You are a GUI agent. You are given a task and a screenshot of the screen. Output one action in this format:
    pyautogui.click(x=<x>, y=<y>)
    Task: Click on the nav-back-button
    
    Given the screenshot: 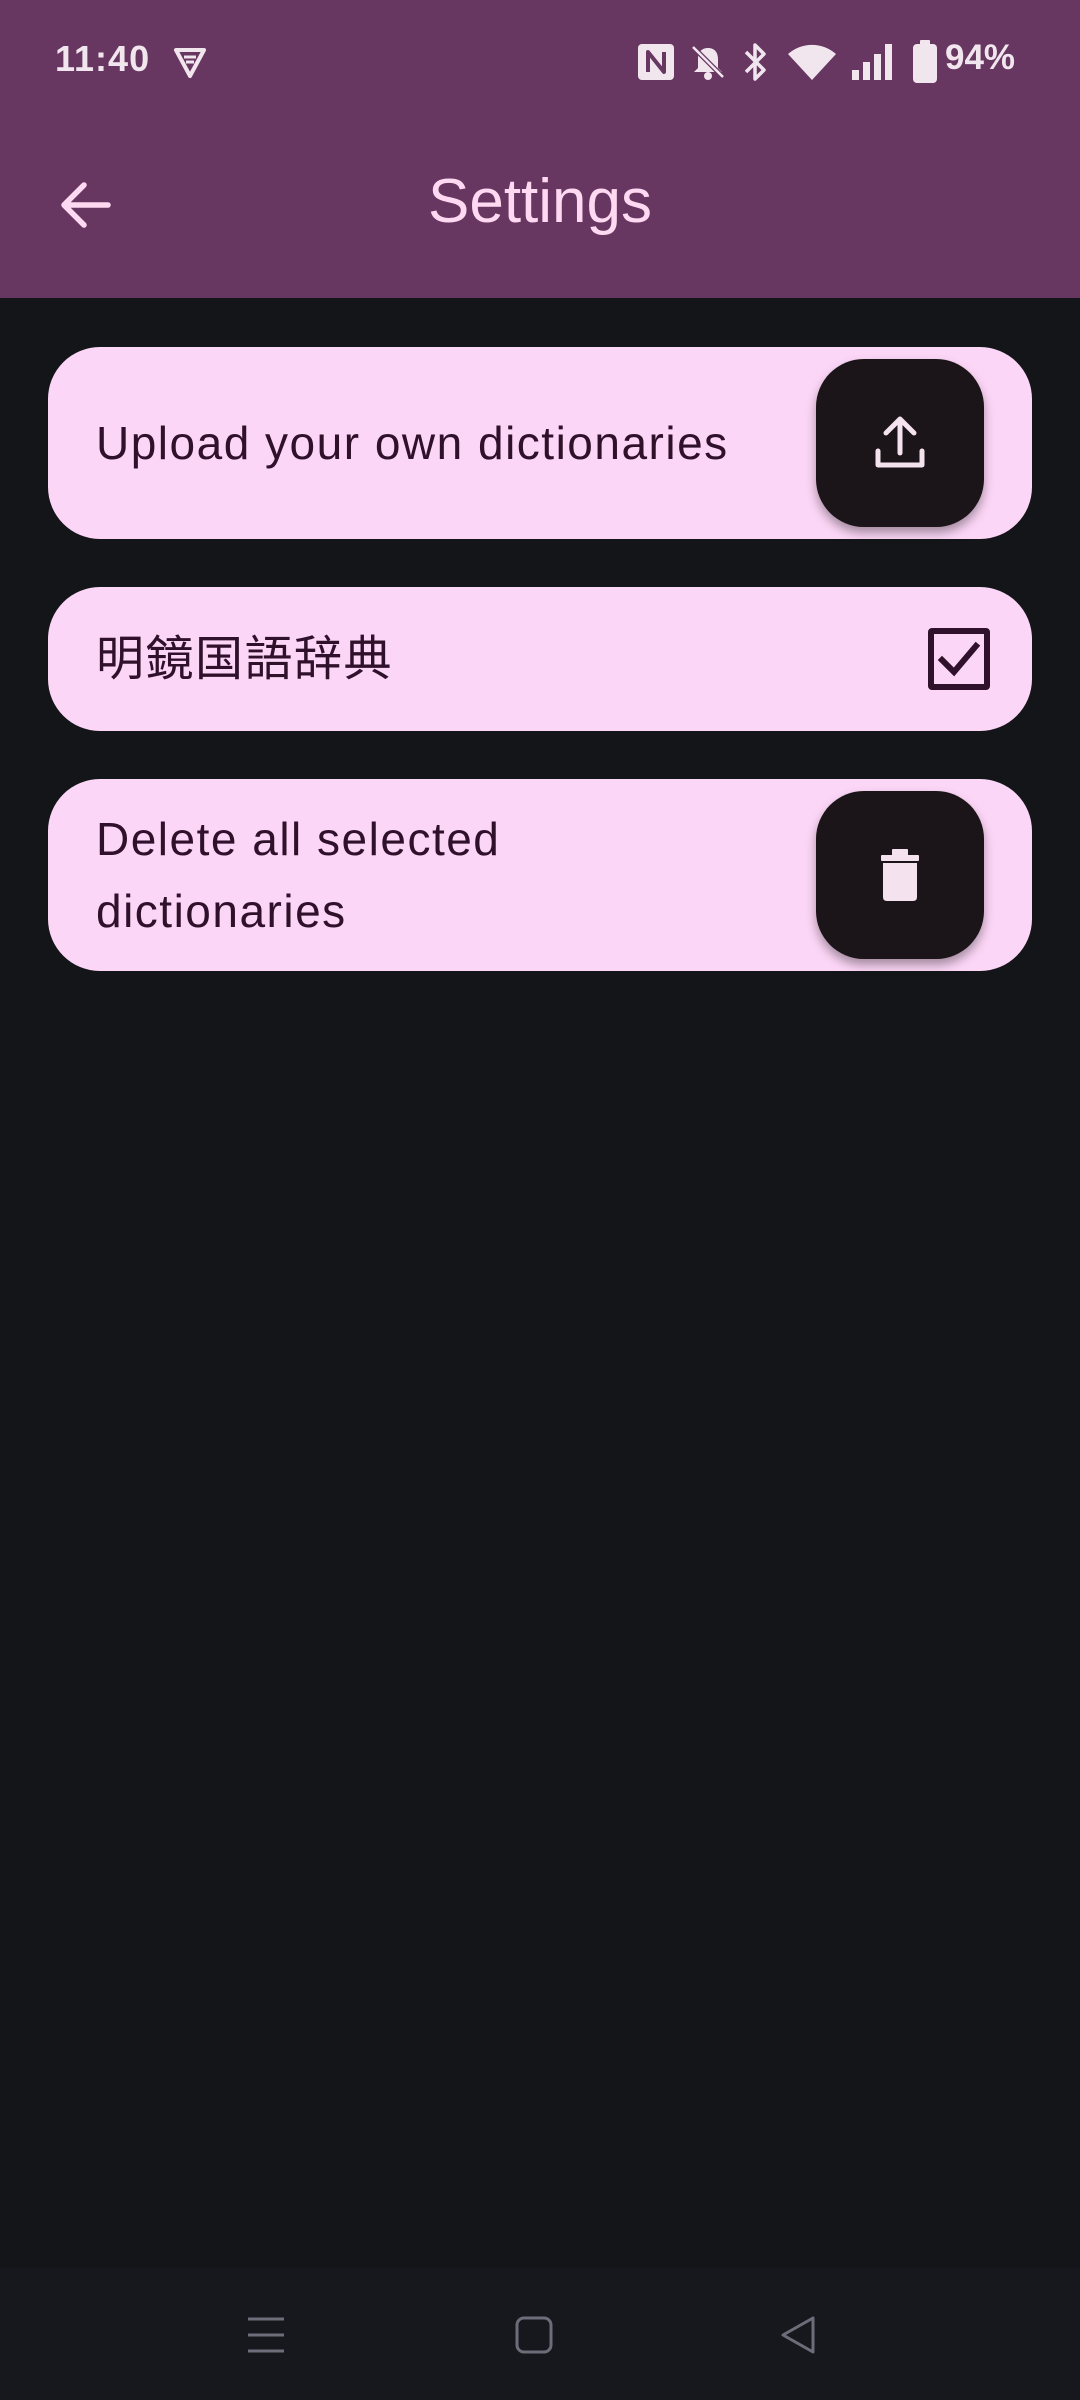 What is the action you would take?
    pyautogui.click(x=799, y=2335)
    